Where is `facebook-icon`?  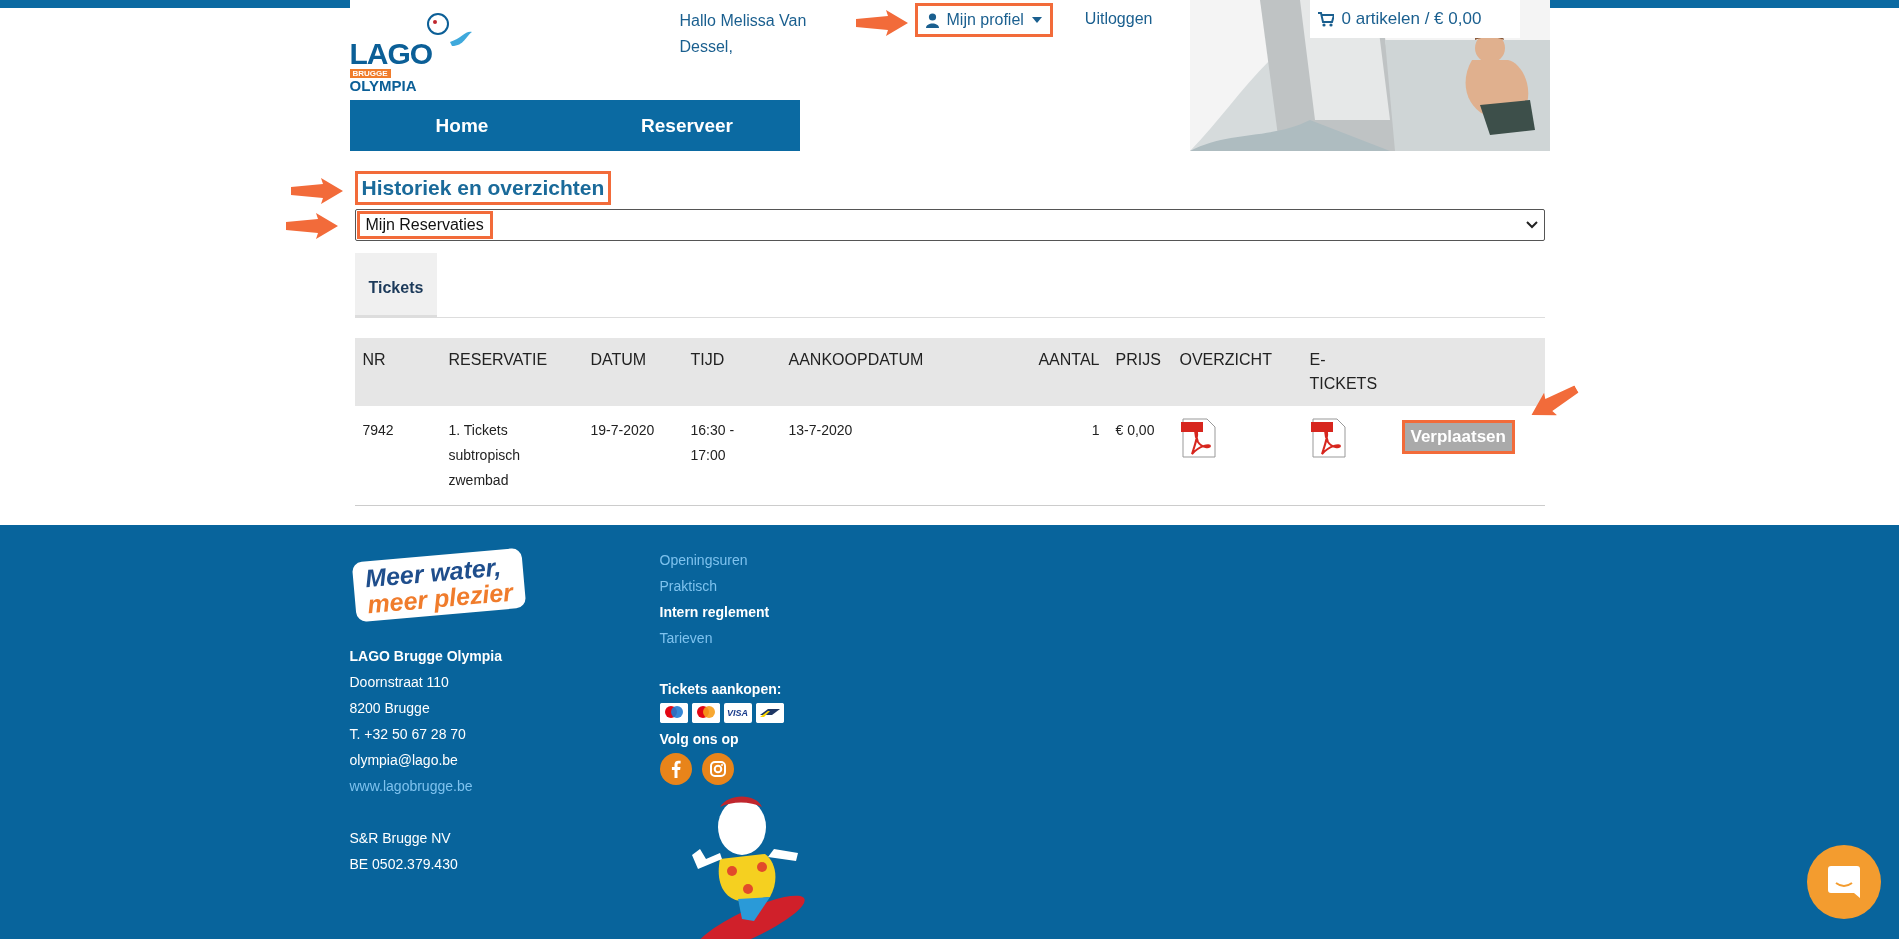
facebook-icon is located at coordinates (675, 769).